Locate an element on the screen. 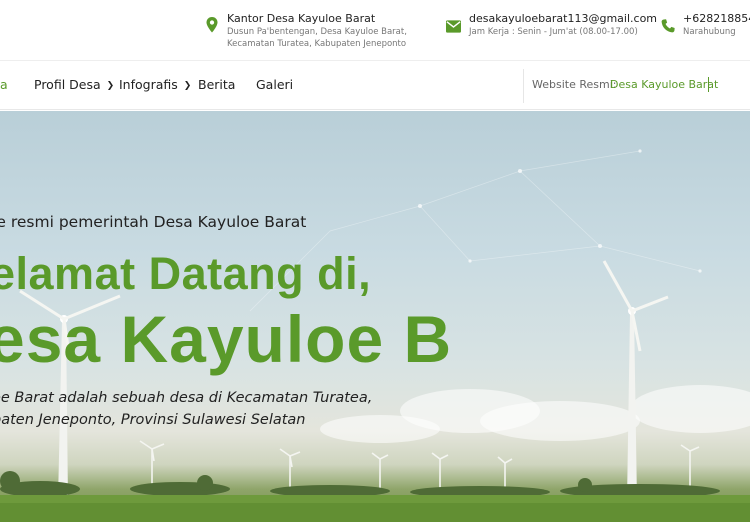 This screenshot has height=522, width=750. typing-caret is located at coordinates (708, 84).